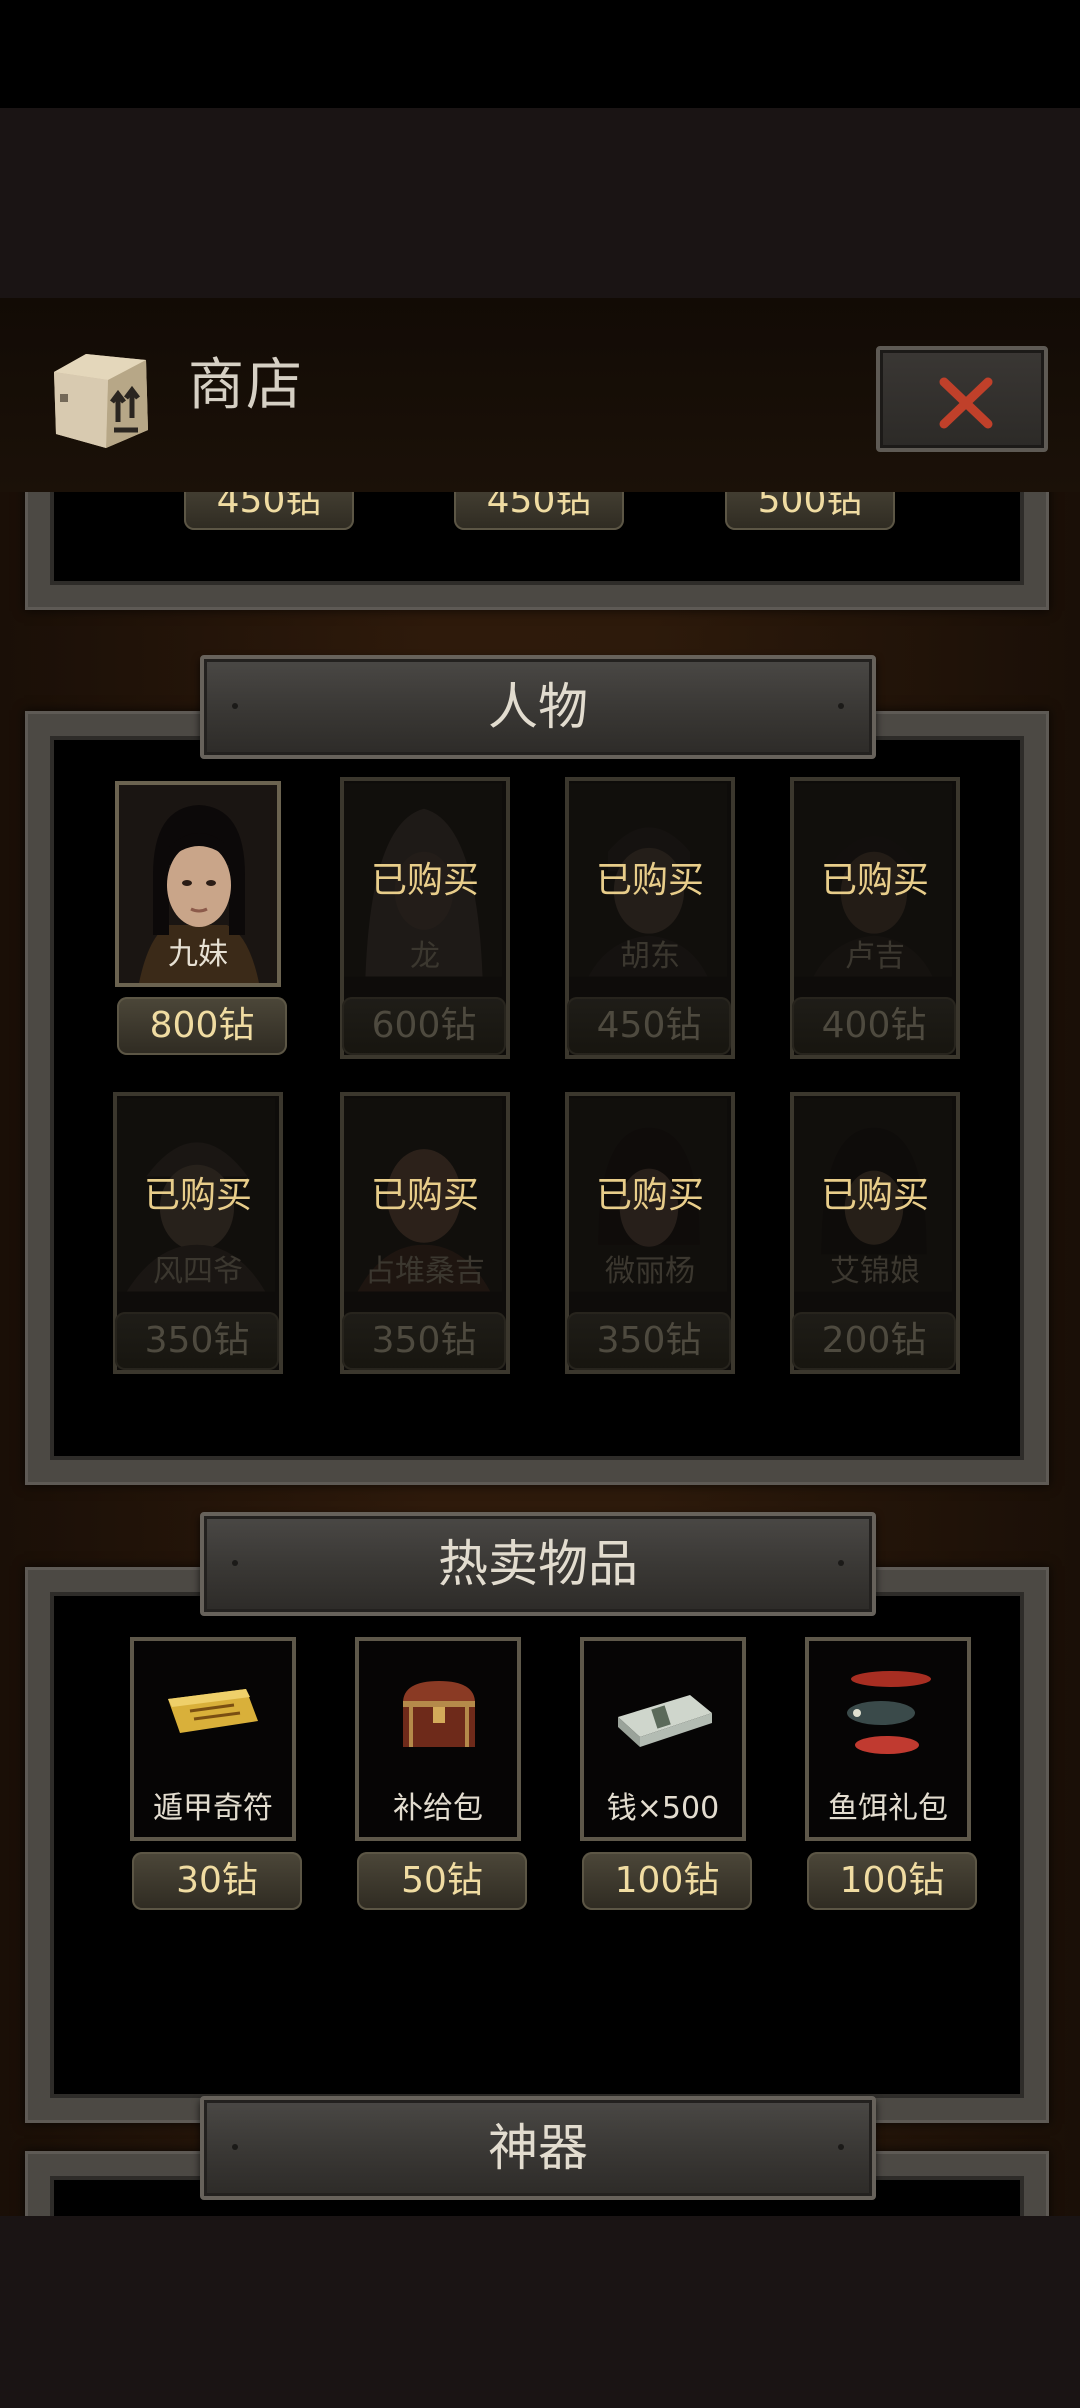 This screenshot has height=2408, width=1080. I want to click on money-stack-icon, so click(665, 1721).